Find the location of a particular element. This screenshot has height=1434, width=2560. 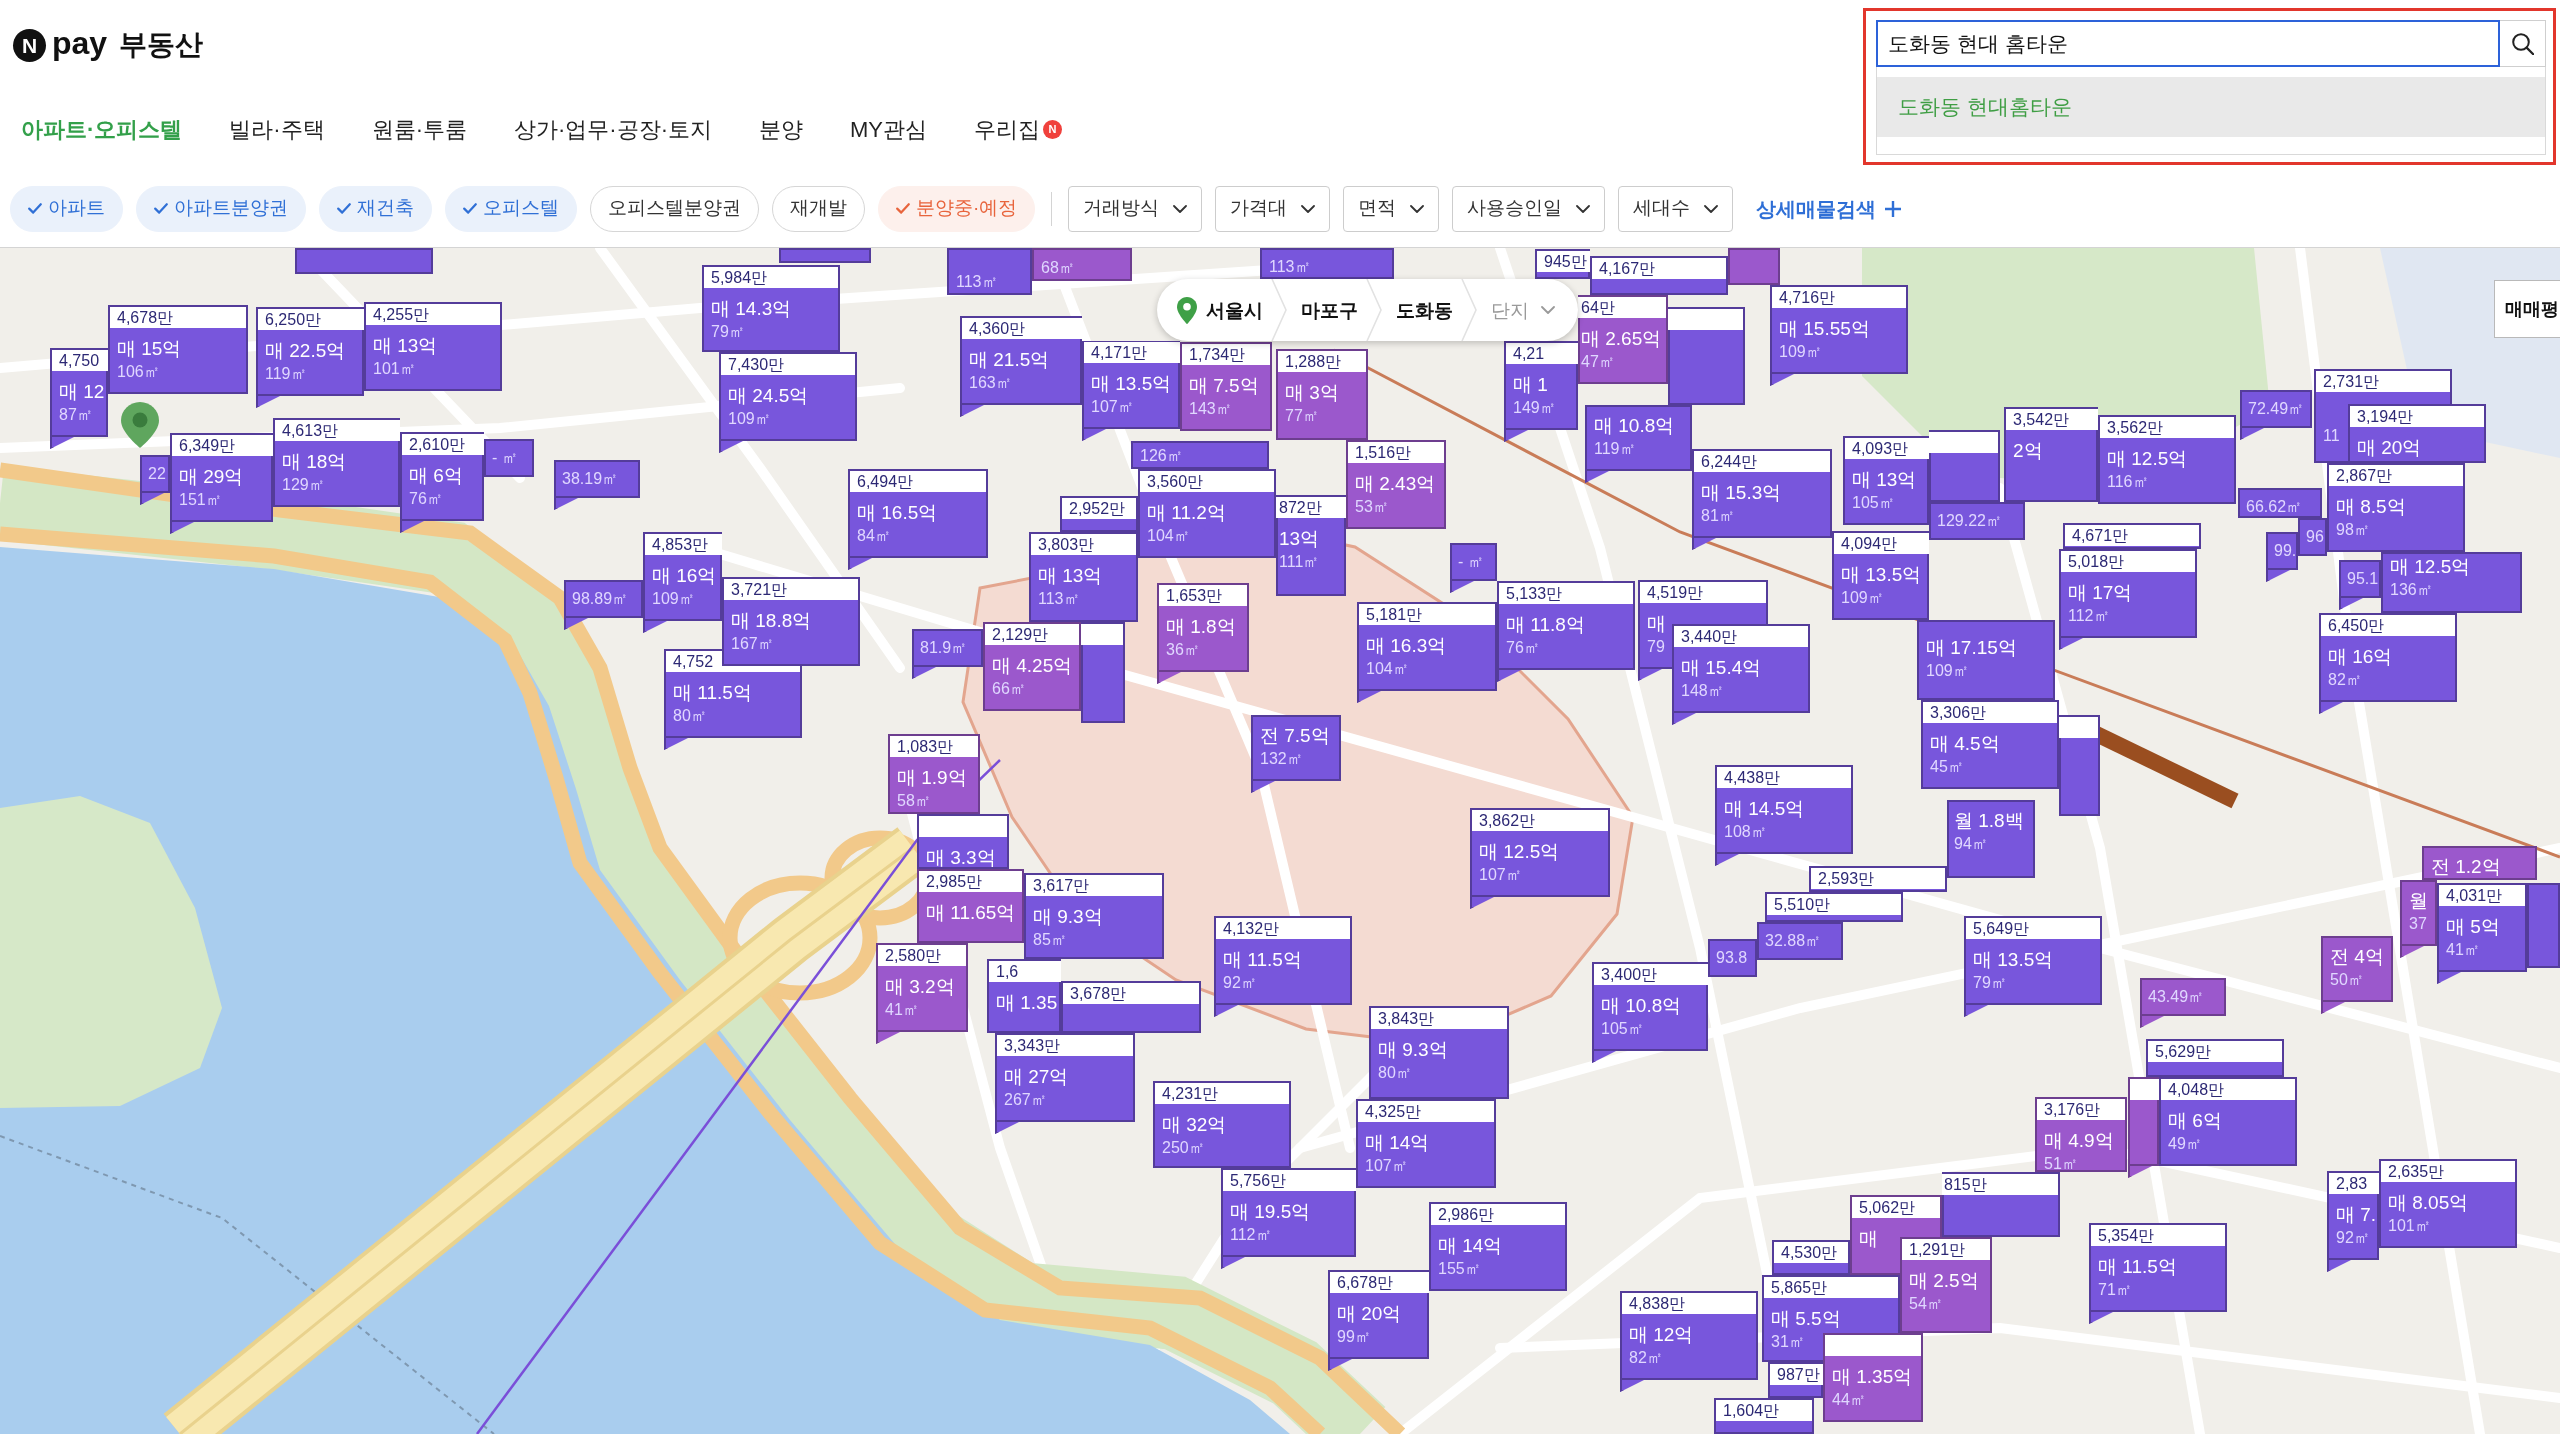

unit-price-label: 6,678만 is located at coordinates (1365, 1282).